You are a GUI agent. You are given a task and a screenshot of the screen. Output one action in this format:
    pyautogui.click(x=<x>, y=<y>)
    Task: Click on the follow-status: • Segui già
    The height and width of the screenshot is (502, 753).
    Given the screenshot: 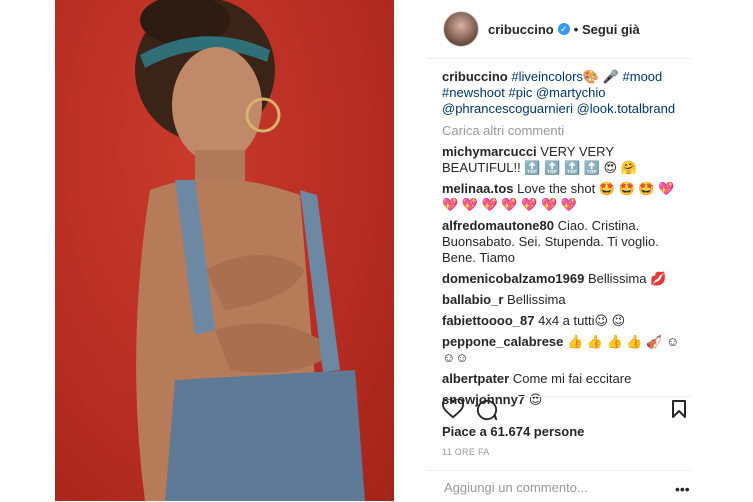 What is the action you would take?
    pyautogui.click(x=607, y=29)
    